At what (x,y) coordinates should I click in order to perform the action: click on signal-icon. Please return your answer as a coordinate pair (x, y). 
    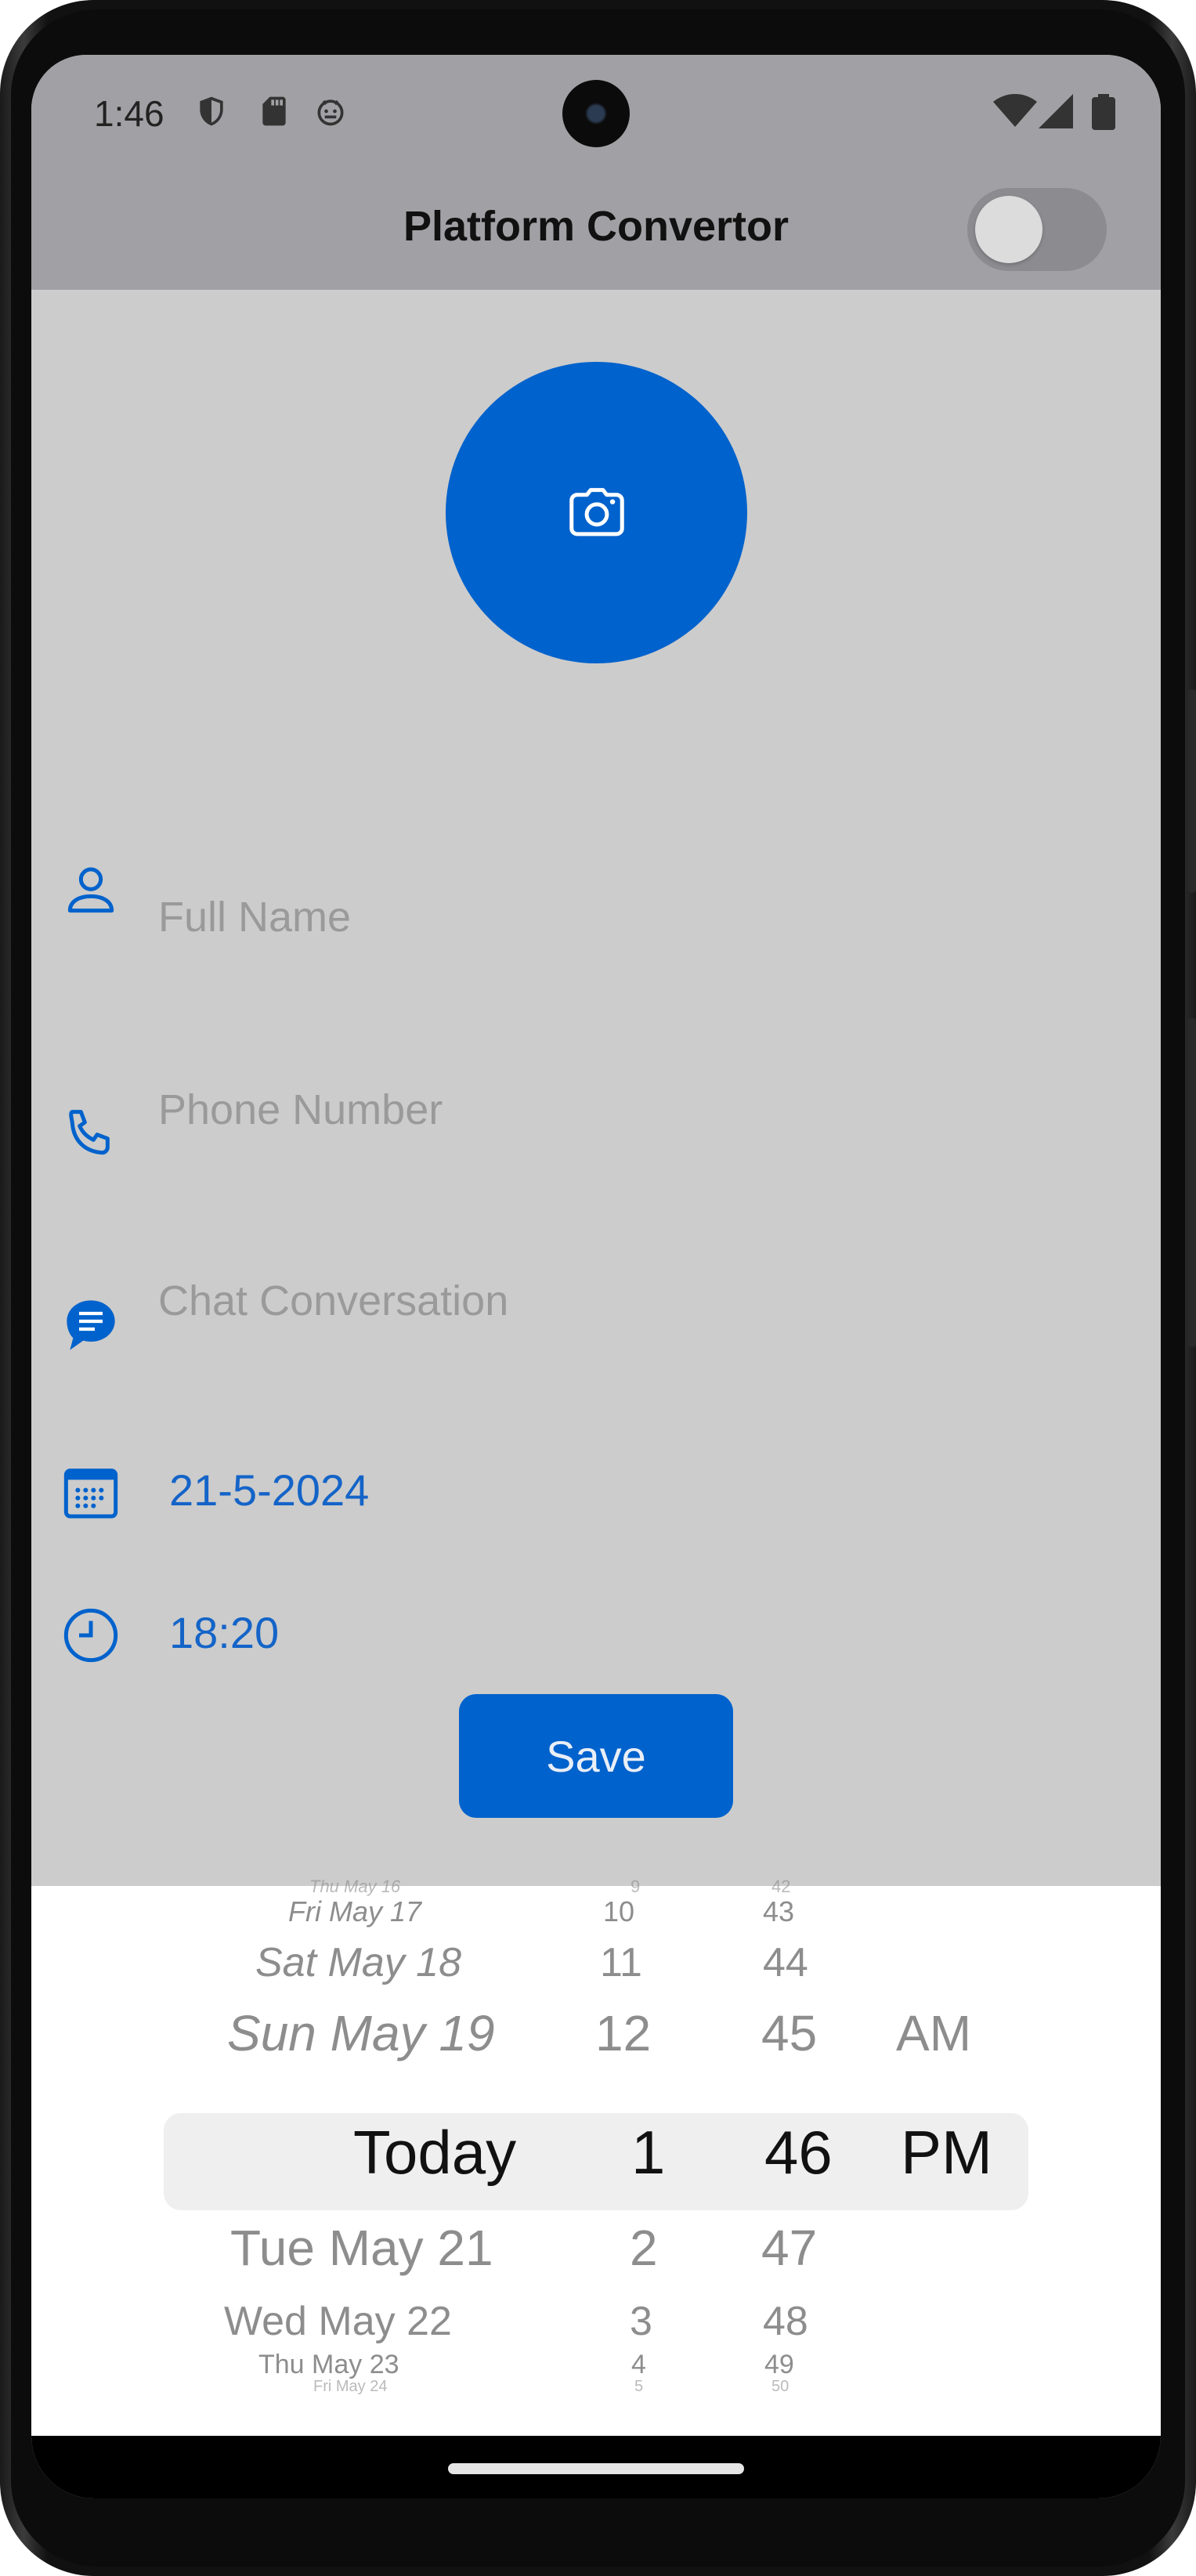
    Looking at the image, I should click on (1056, 111).